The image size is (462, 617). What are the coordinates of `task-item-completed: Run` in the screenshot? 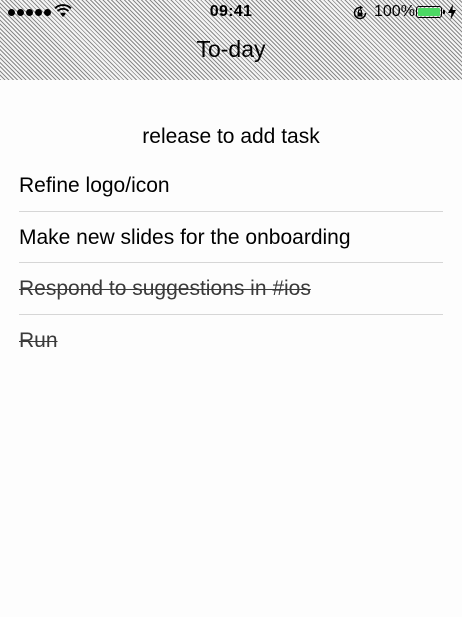 It's located at (231, 341).